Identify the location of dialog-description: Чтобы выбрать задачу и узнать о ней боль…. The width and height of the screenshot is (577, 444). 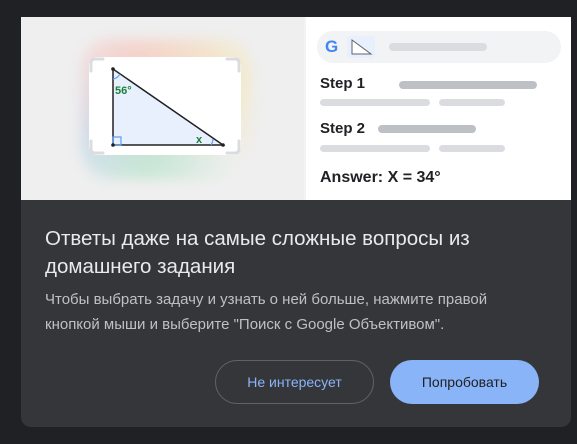
(266, 312).